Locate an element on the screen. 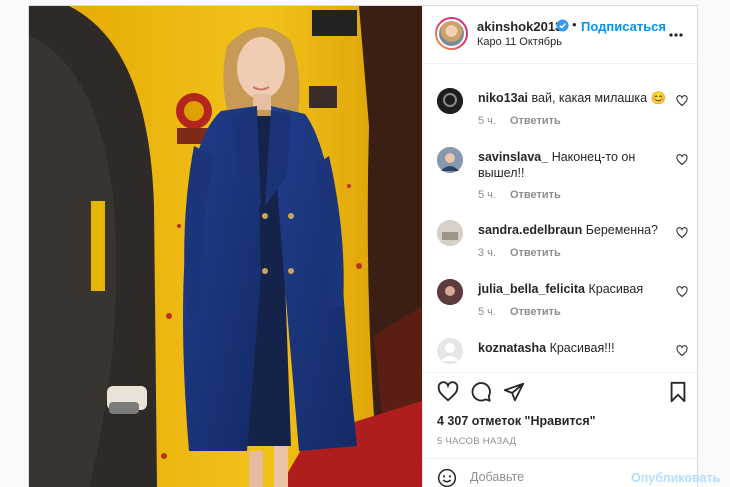 The image size is (730, 487). comment-text: niko13ai вай, какая милашка 😊 is located at coordinates (573, 98).